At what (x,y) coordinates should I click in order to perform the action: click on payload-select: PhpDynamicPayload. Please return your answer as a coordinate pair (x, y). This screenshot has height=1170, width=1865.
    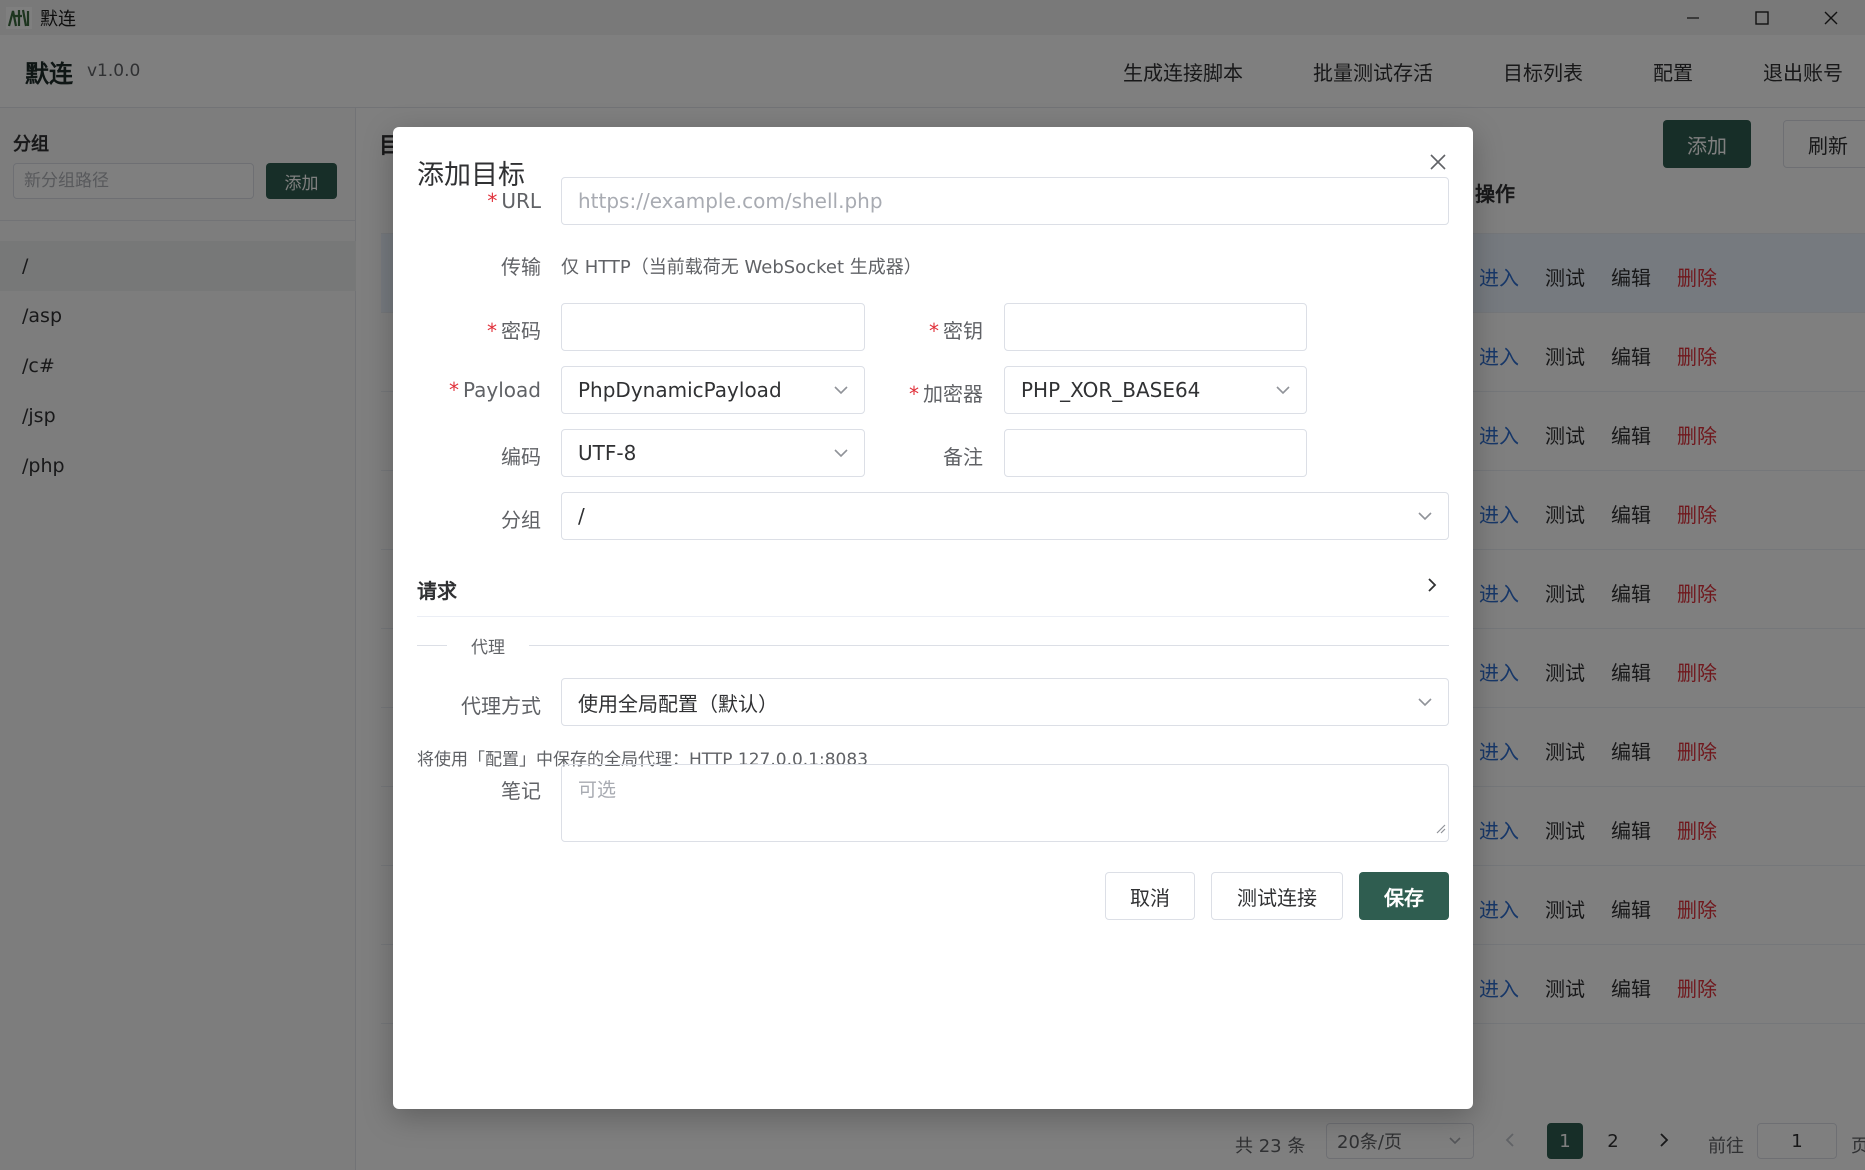
    Looking at the image, I should click on (713, 390).